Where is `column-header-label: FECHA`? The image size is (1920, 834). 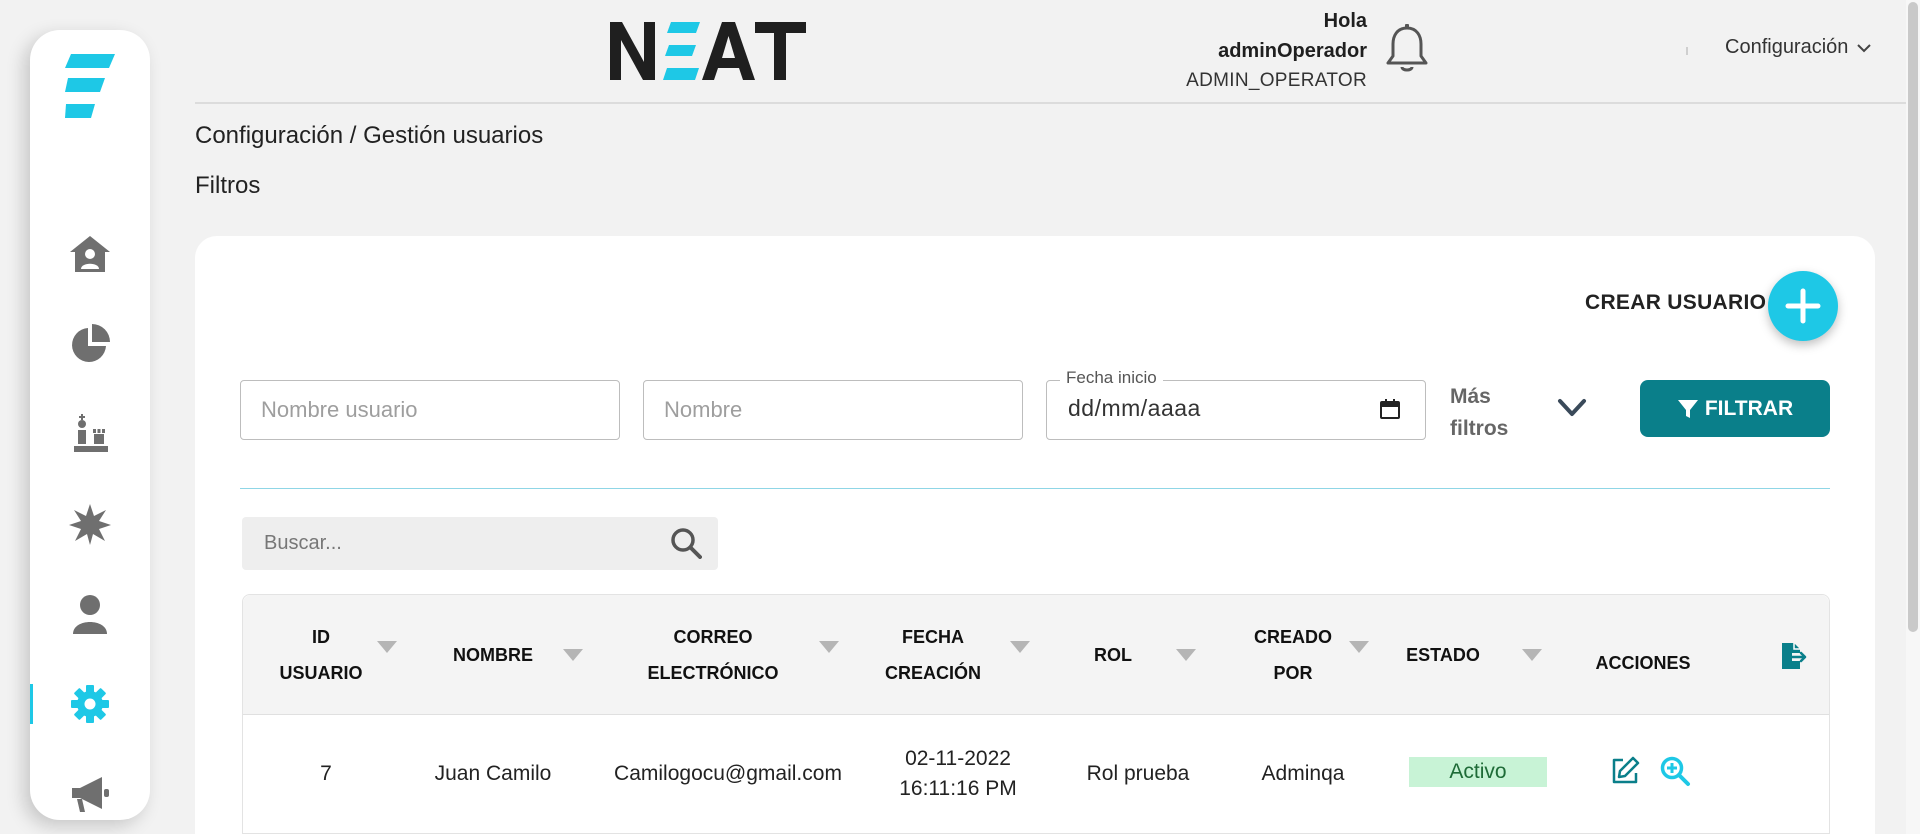
column-header-label: FECHA is located at coordinates (932, 637).